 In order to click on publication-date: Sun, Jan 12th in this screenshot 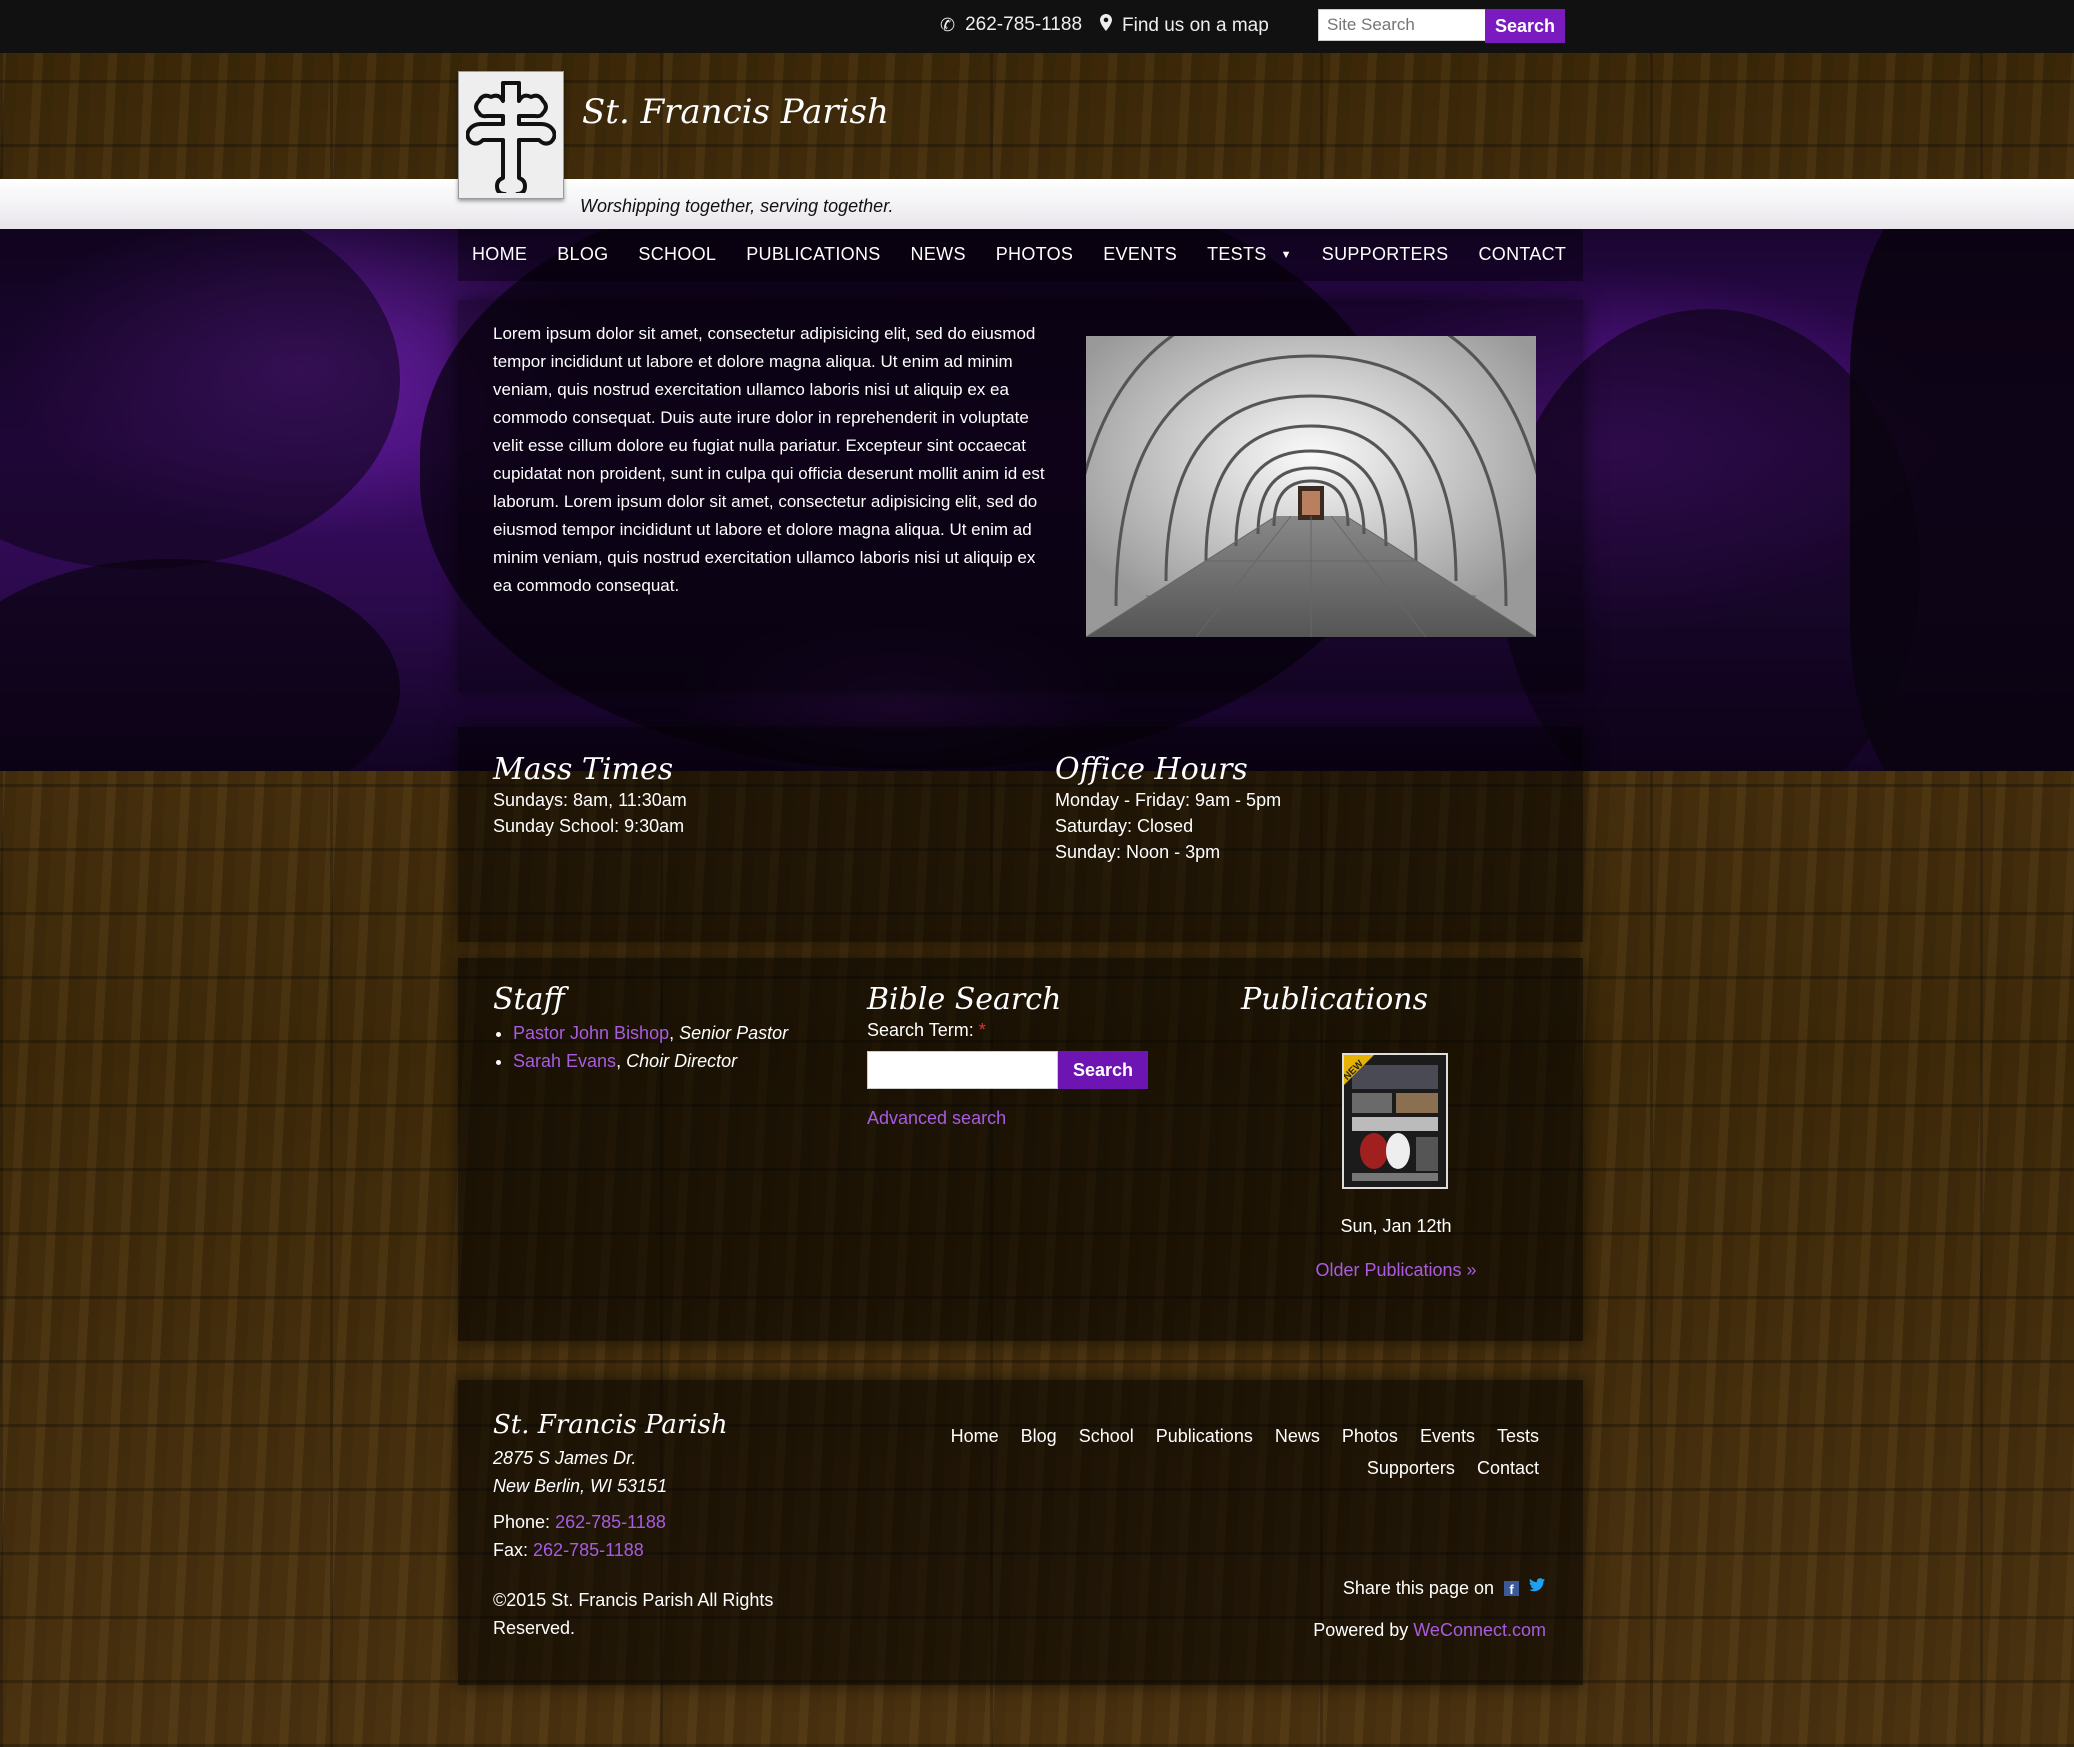, I will do `click(1396, 1226)`.